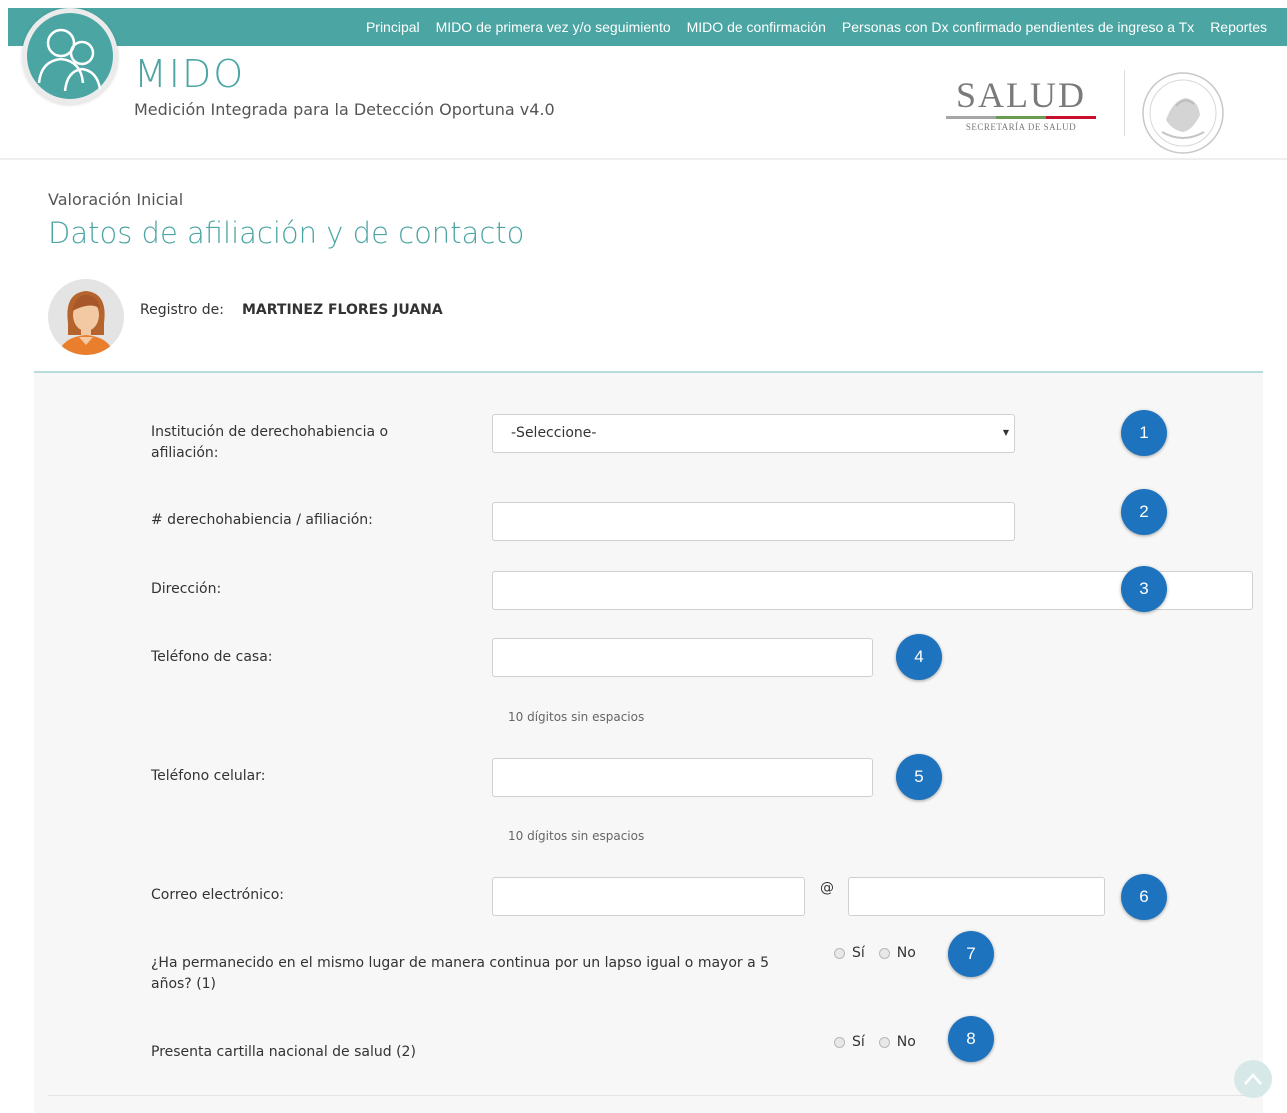 The width and height of the screenshot is (1287, 1113). I want to click on step-badge-7: 7, so click(971, 954).